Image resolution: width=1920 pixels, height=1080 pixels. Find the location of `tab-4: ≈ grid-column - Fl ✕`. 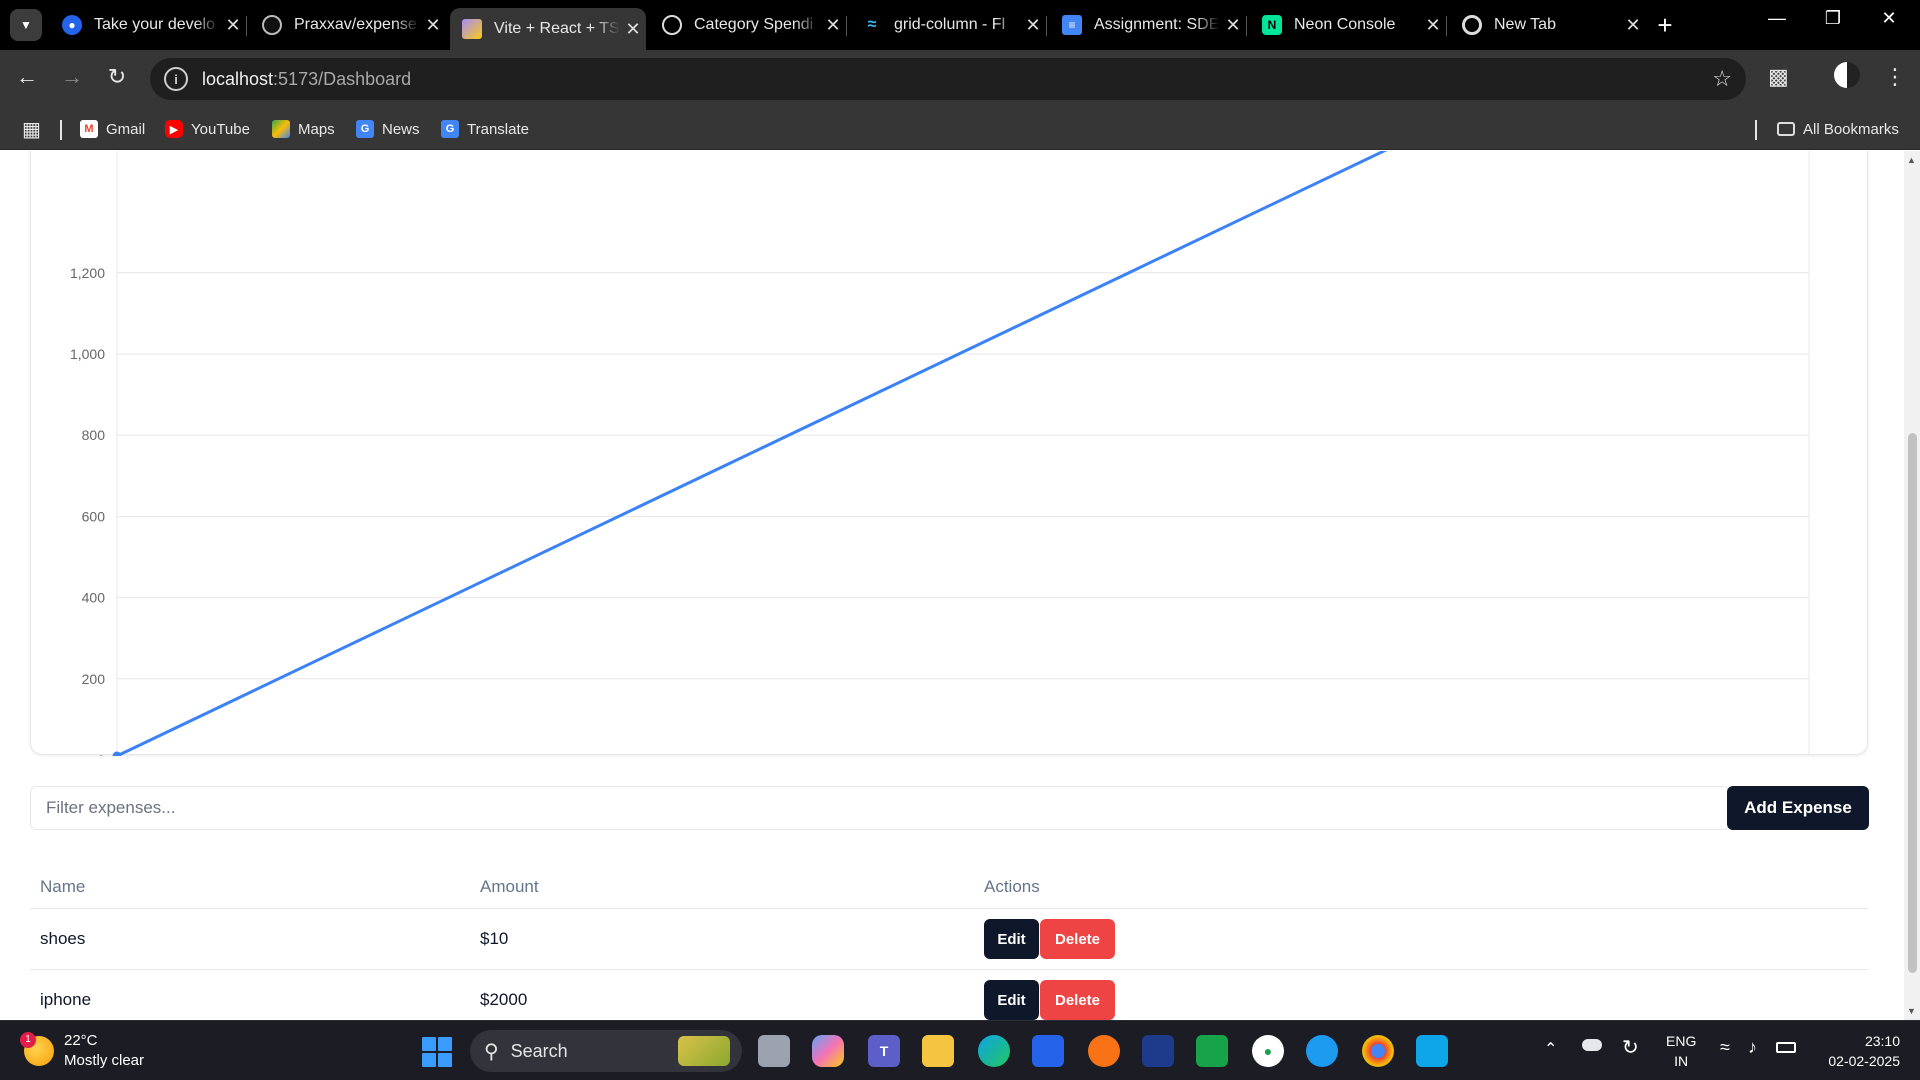

tab-4: ≈ grid-column - Fl ✕ is located at coordinates (948, 25).